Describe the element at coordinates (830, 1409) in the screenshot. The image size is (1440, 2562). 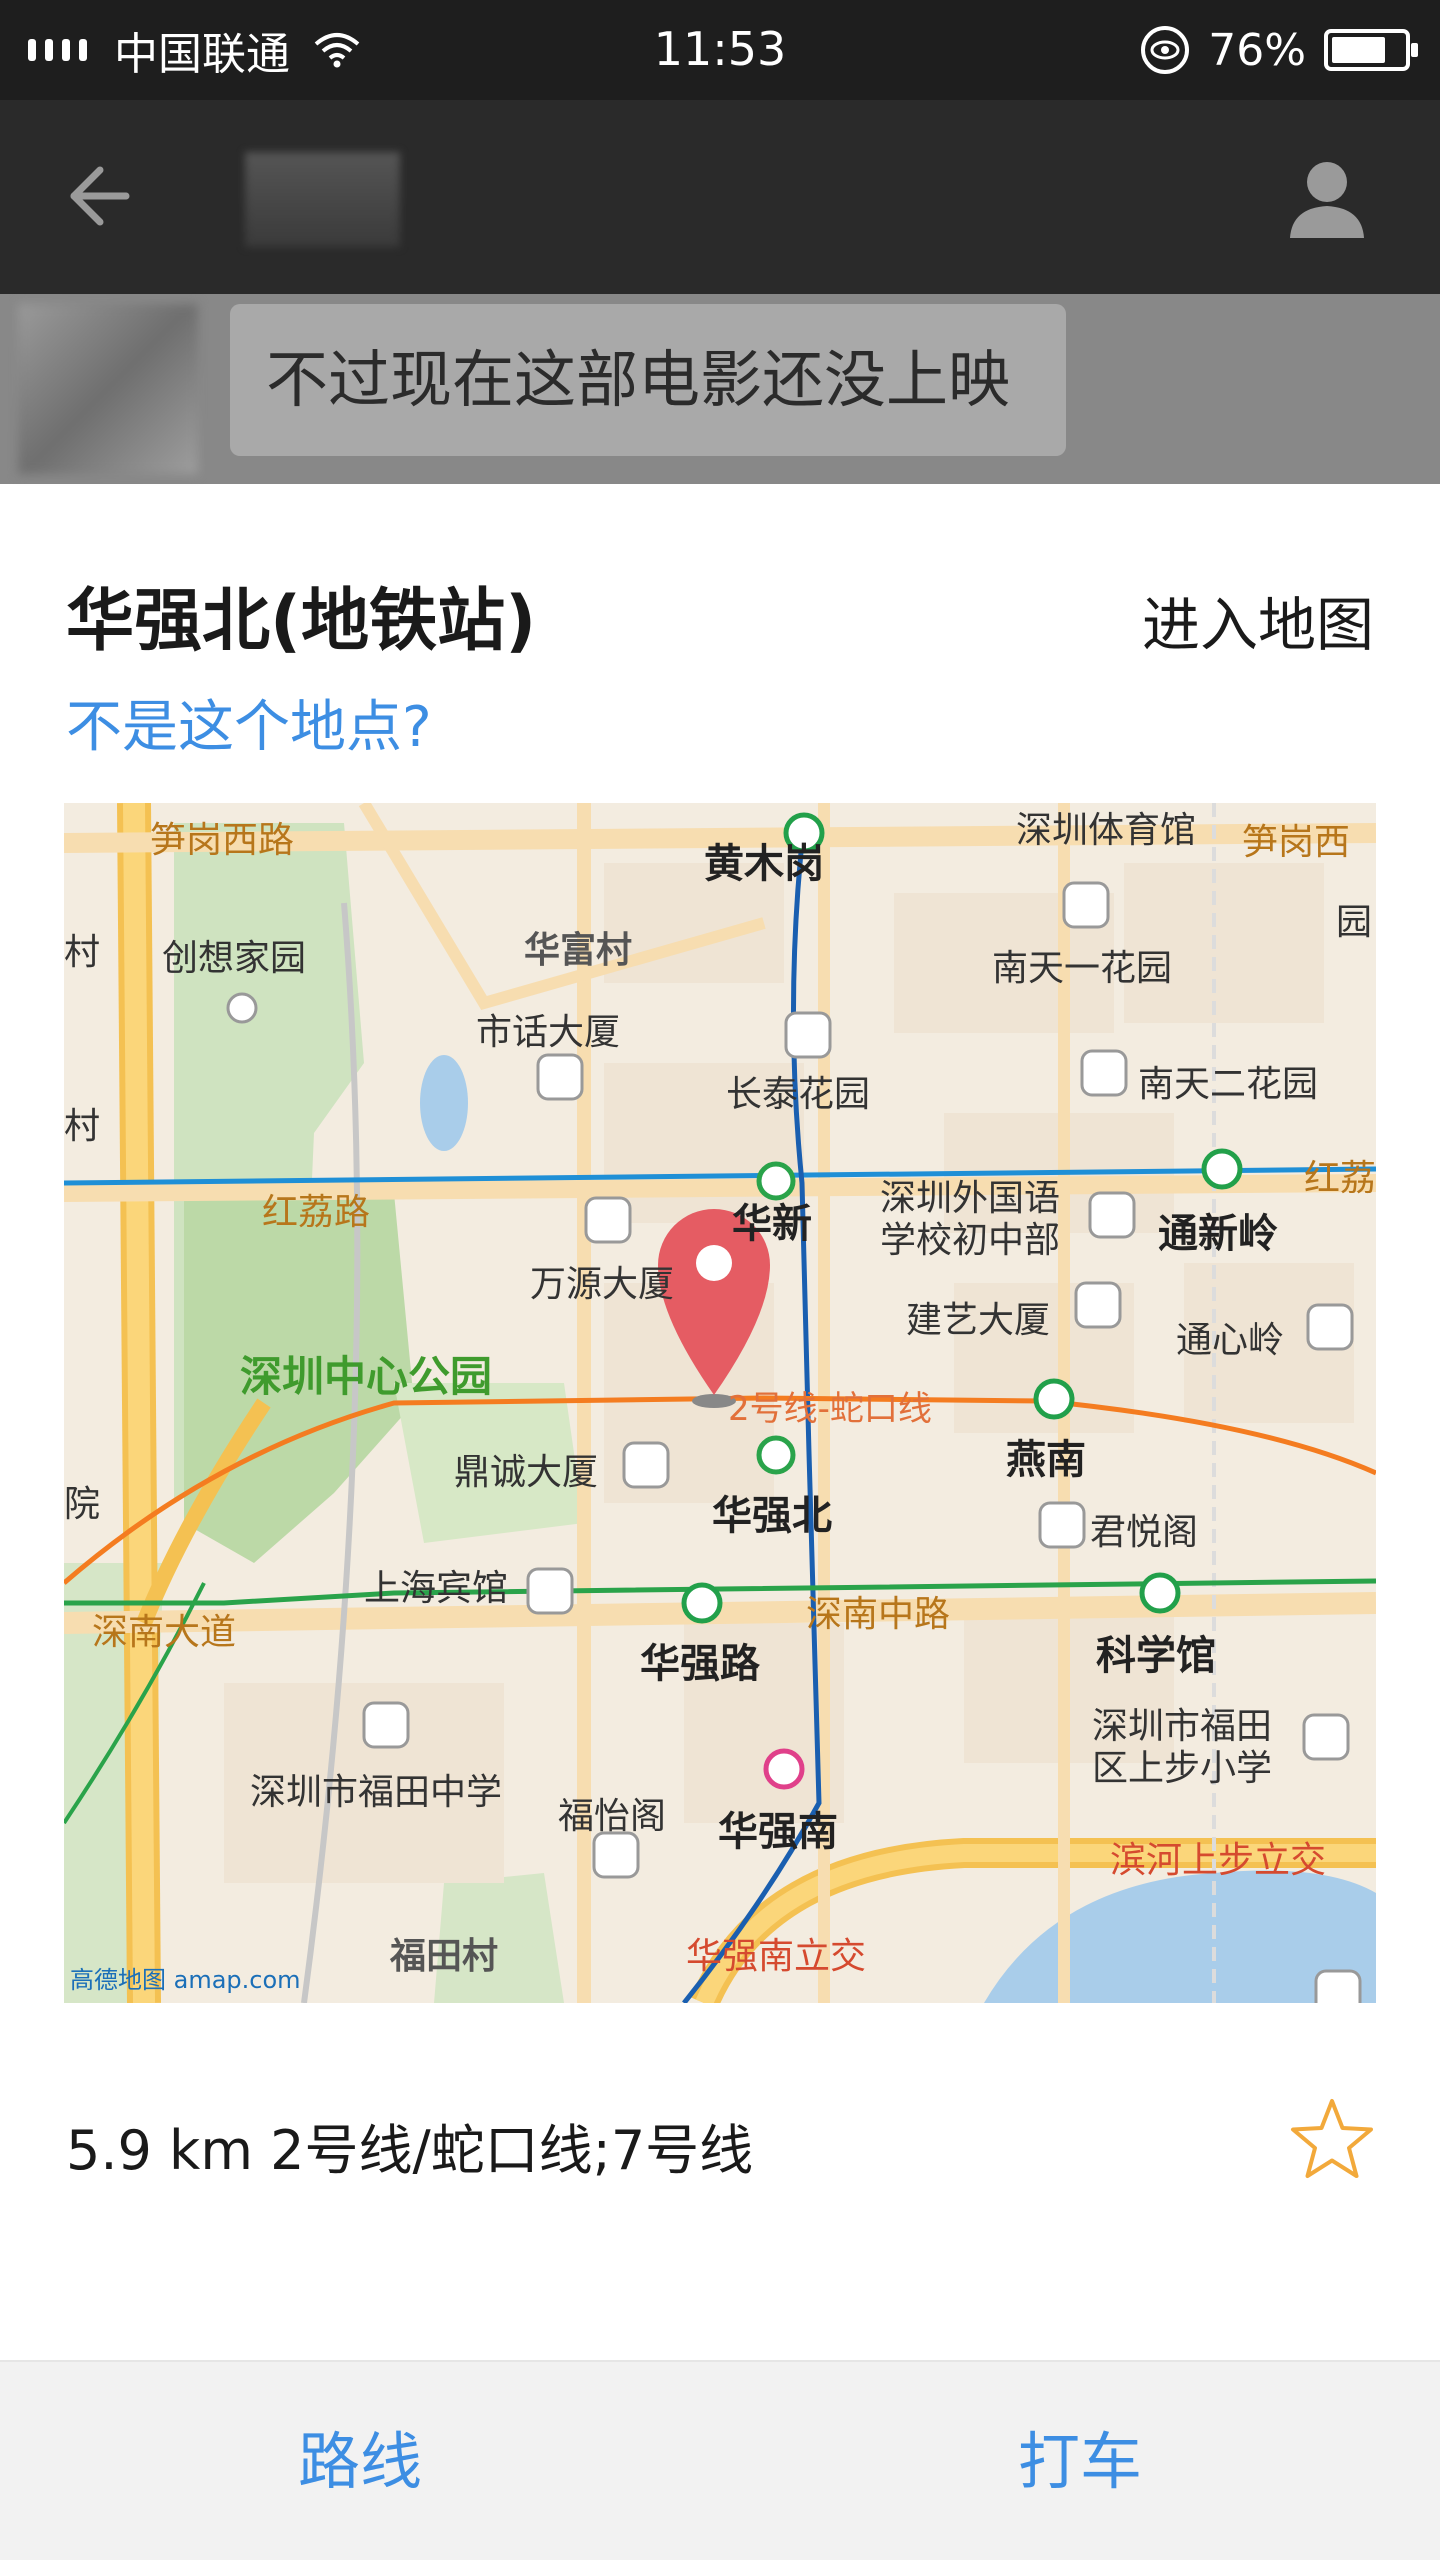
I see `map-label: 2号线-蛇口线` at that location.